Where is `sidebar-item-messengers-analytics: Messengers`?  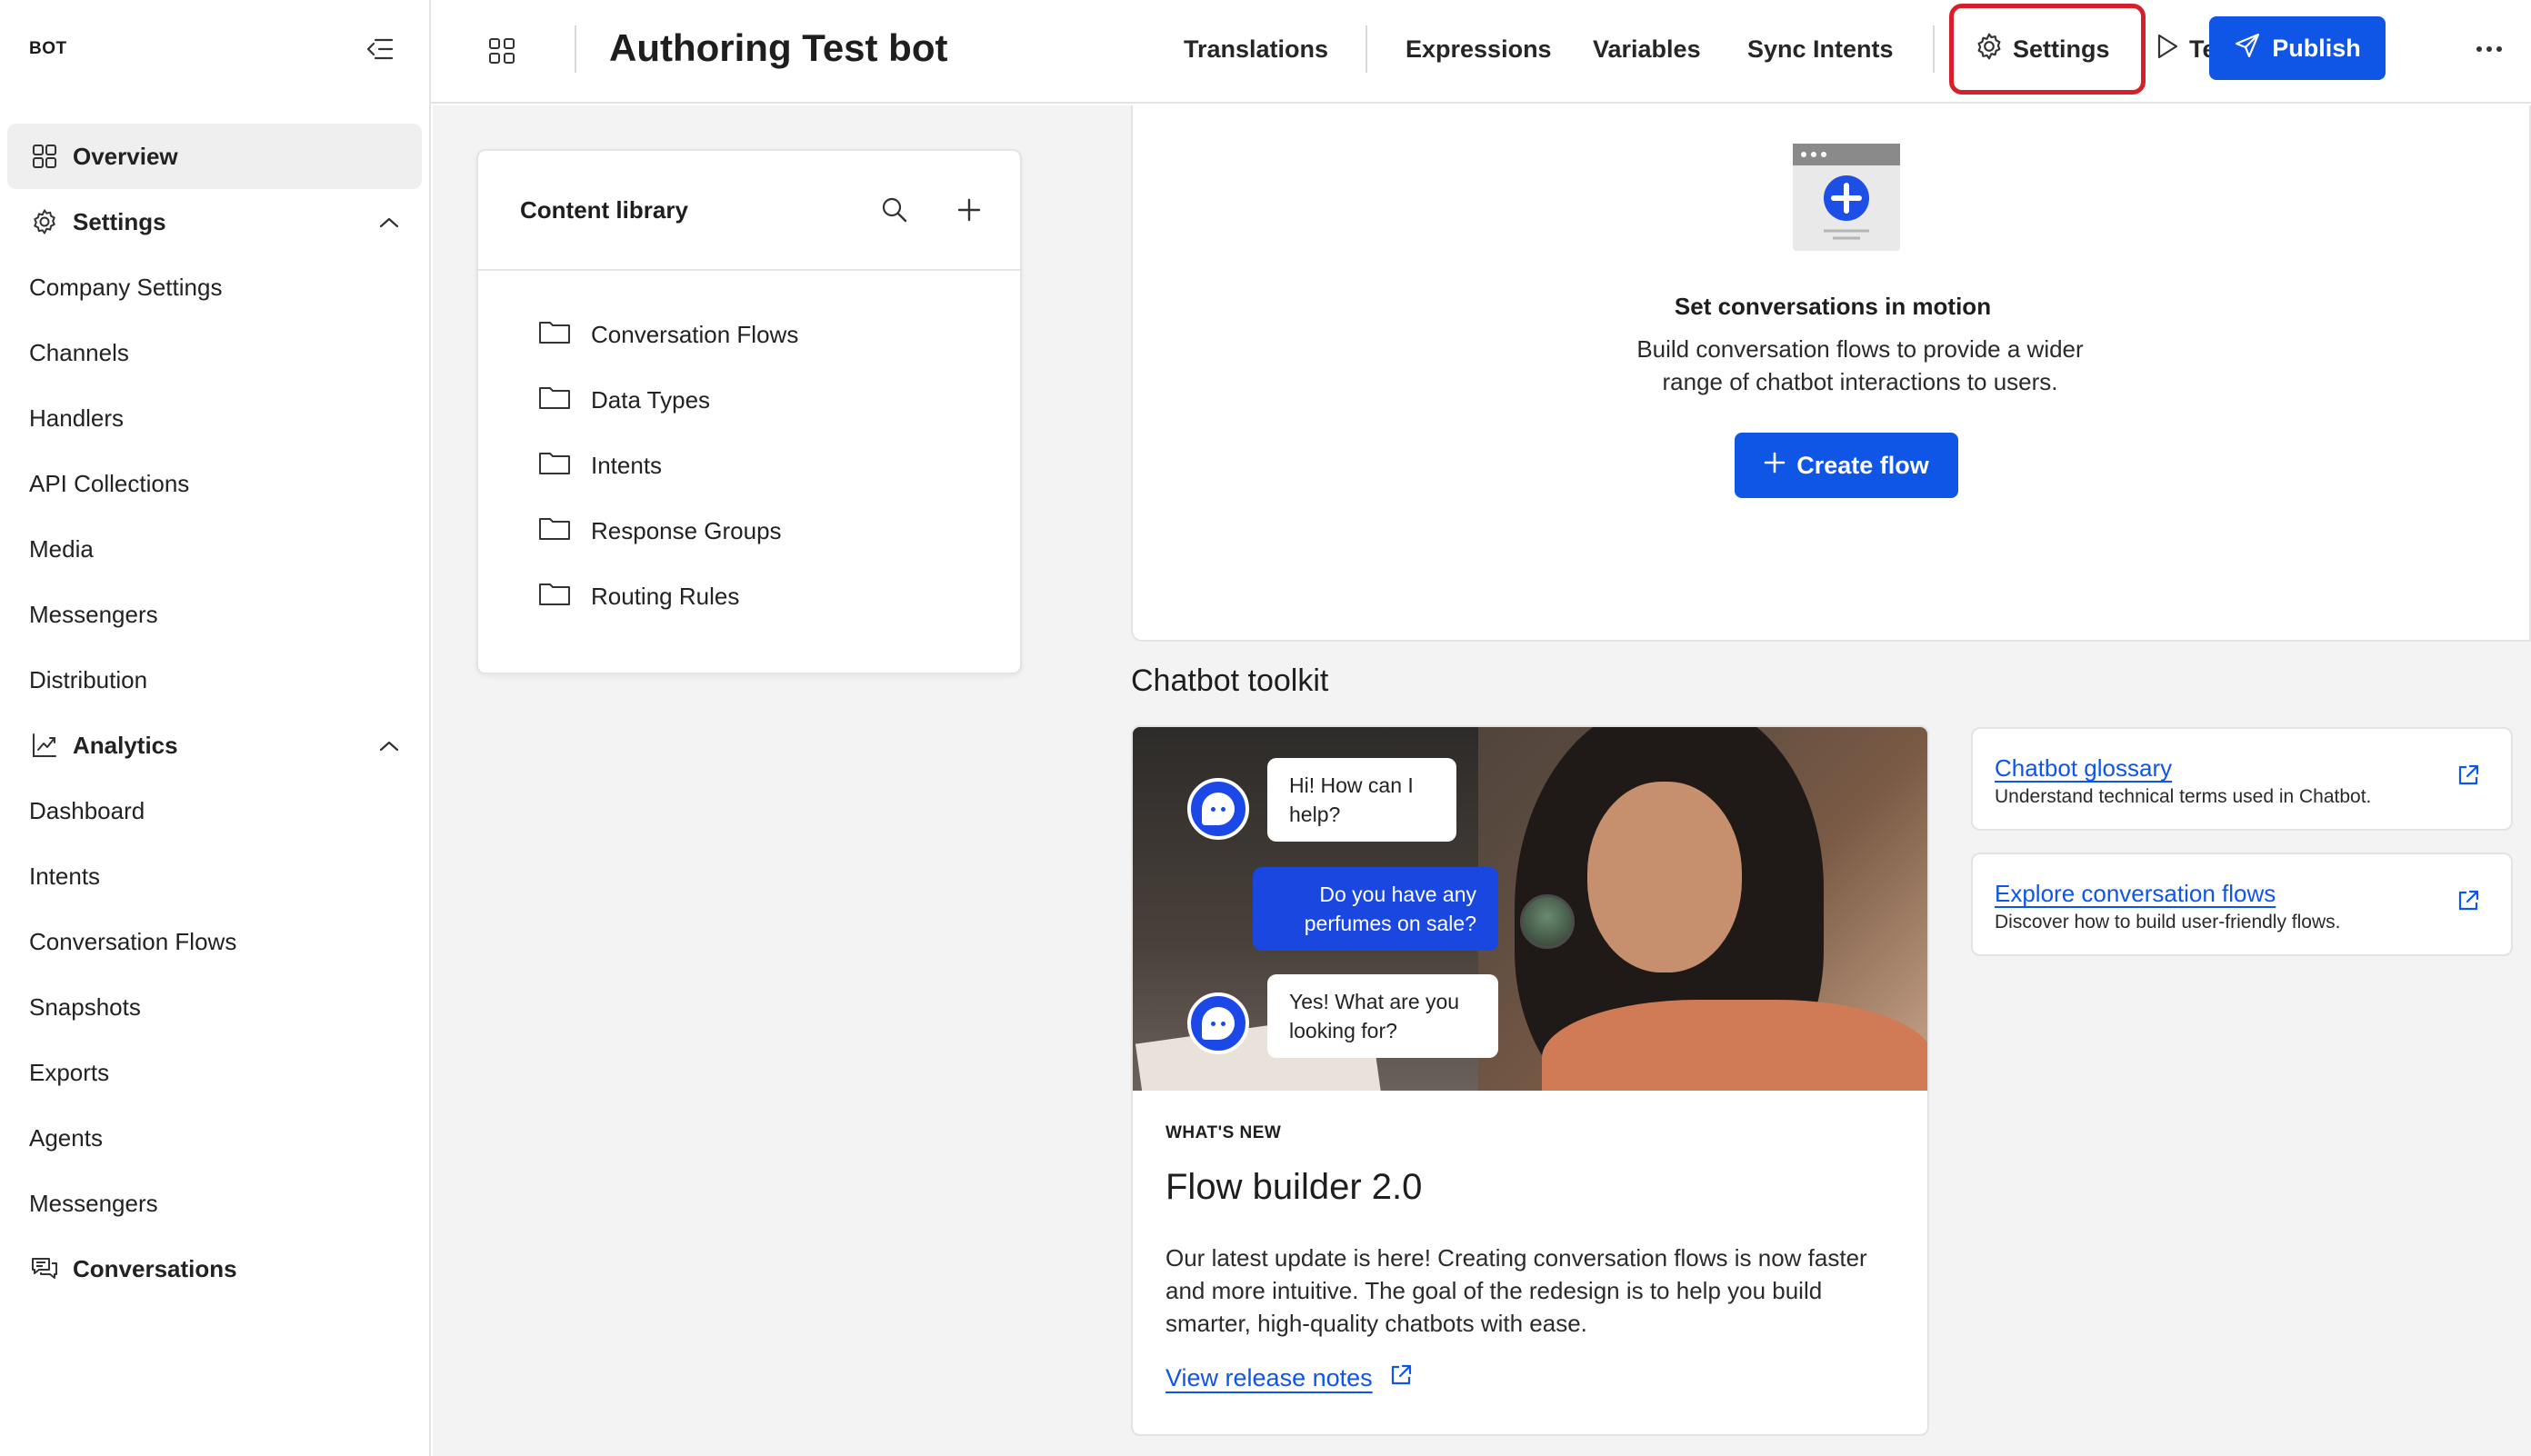 sidebar-item-messengers-analytics: Messengers is located at coordinates (214, 1203).